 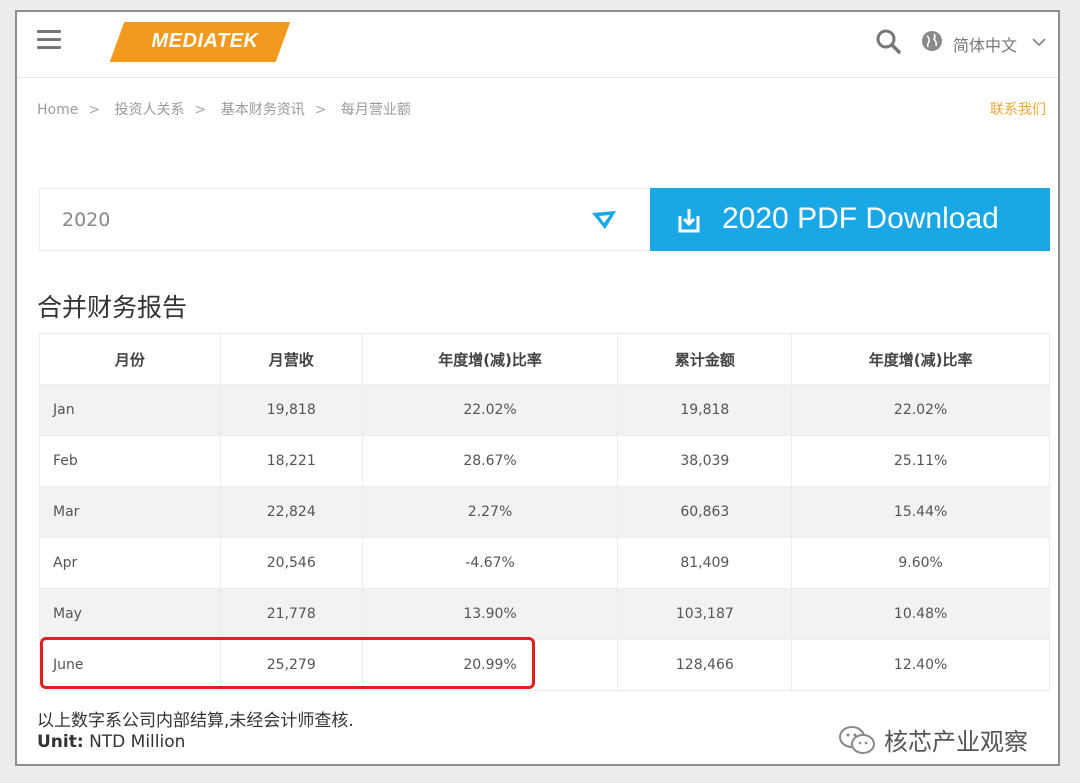 I want to click on cell-cumulative: 81,409, so click(x=705, y=563).